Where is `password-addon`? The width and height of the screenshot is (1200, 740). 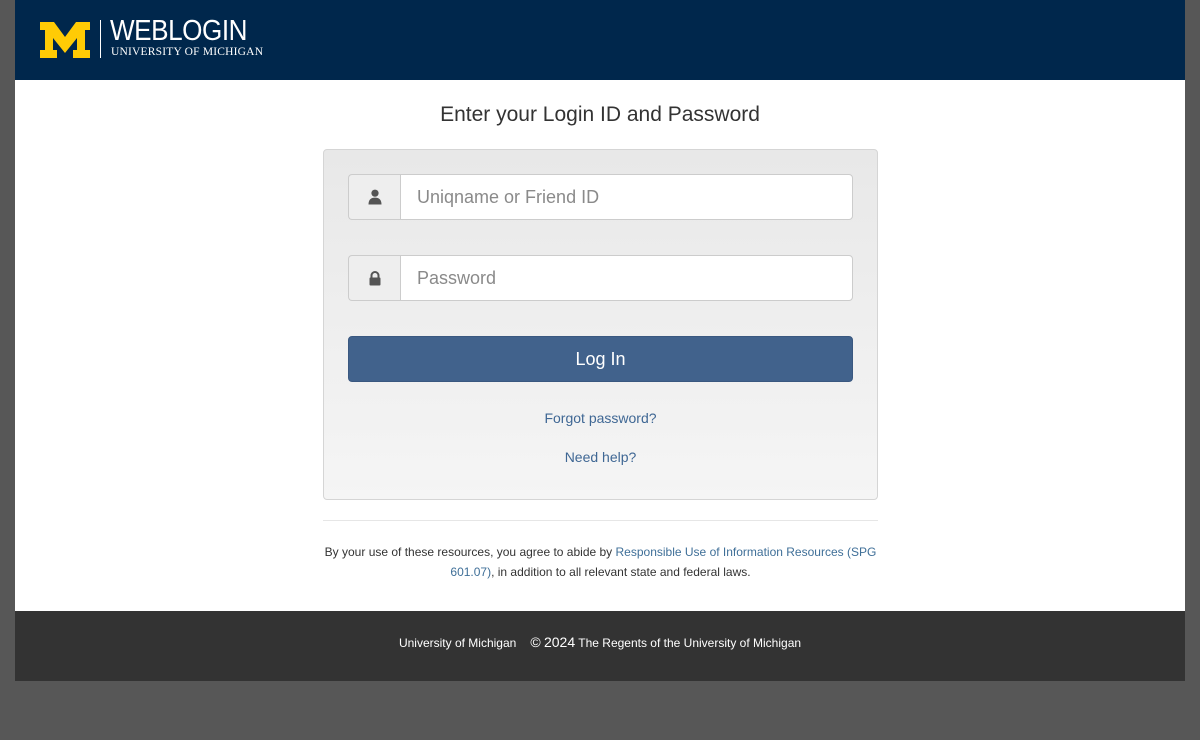 password-addon is located at coordinates (374, 278).